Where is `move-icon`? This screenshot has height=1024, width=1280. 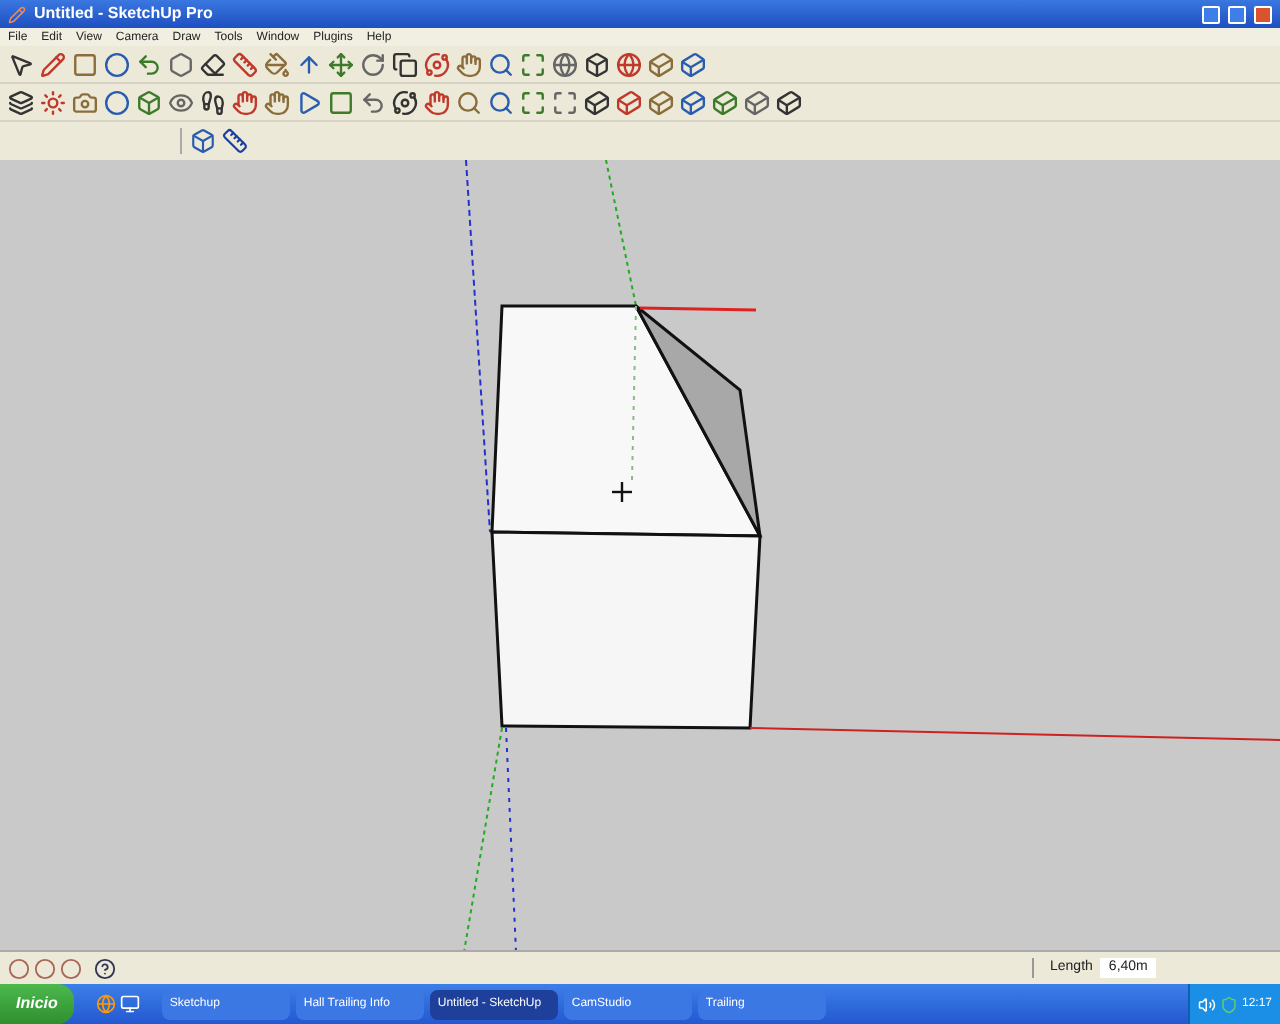 move-icon is located at coordinates (341, 64).